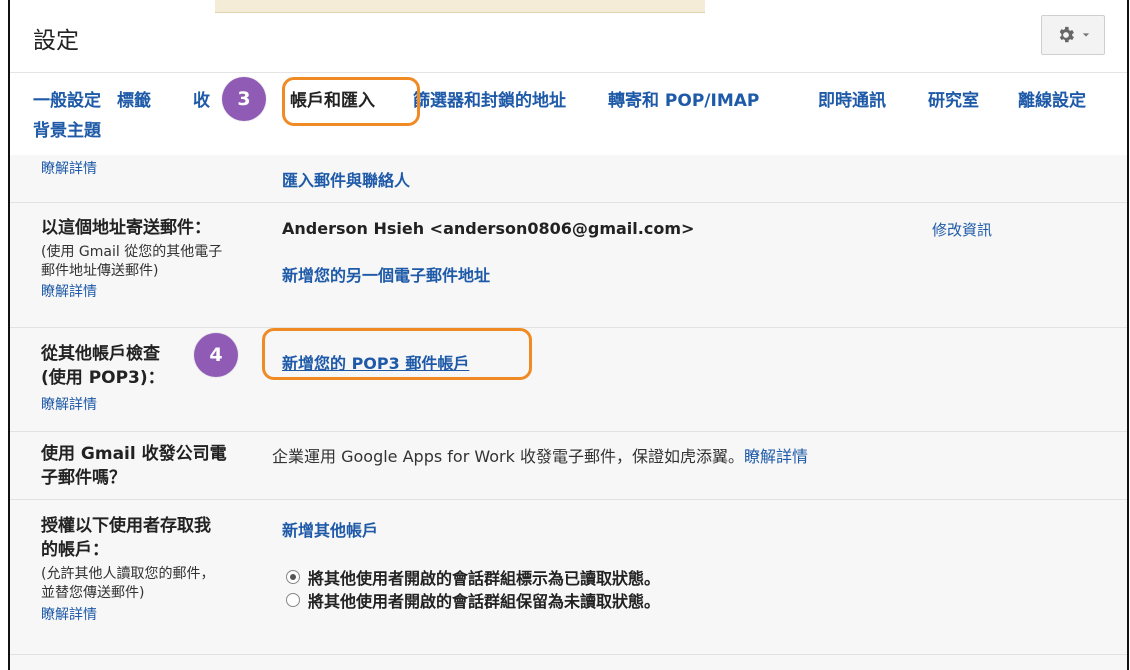  I want to click on tab-labels: 標籤, so click(134, 101).